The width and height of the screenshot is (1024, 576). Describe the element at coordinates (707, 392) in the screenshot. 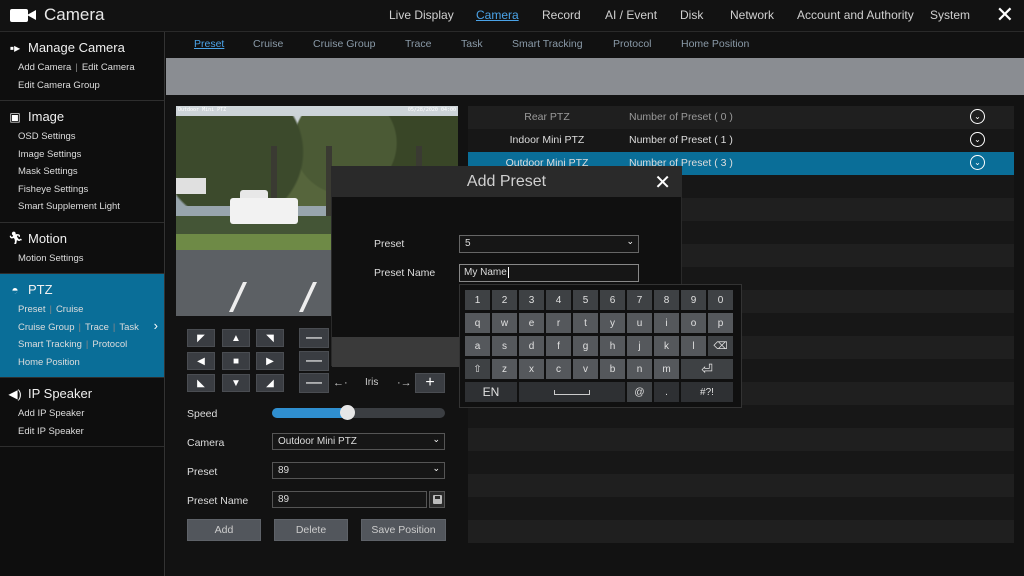

I see `key-symbols: #?!` at that location.